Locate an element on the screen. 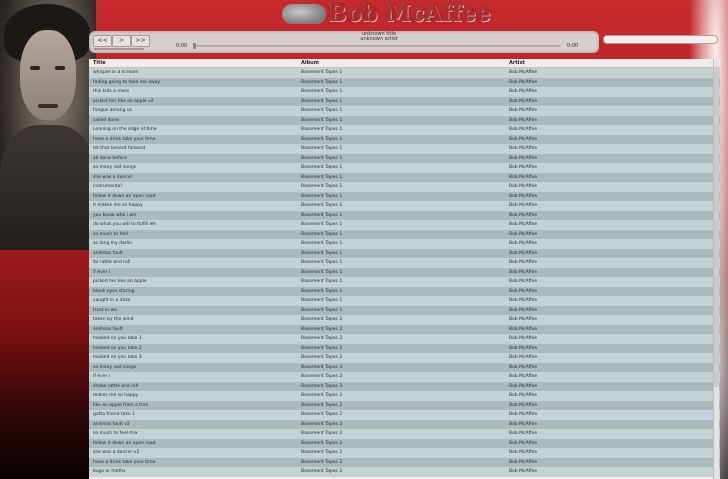  cell-title: picked her like an apple is located at coordinates (120, 281).